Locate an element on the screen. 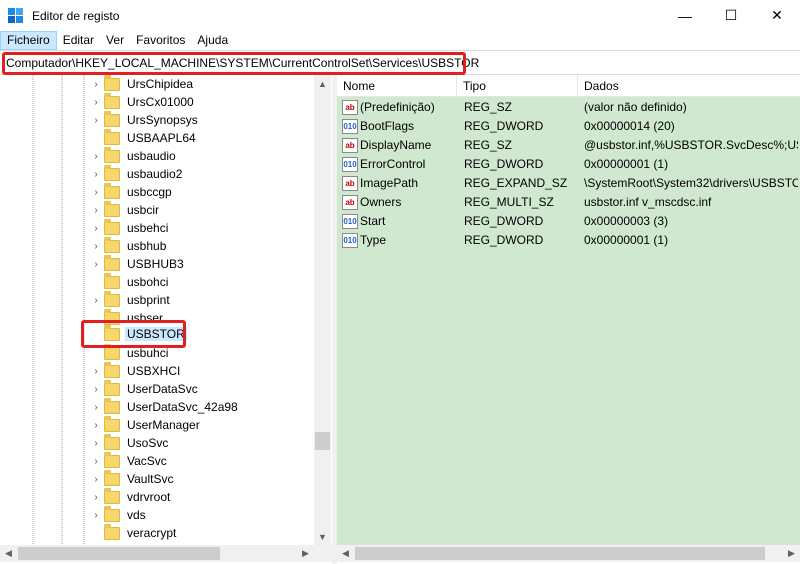 Image resolution: width=800 pixels, height=564 pixels. tree-item: veracrypt is located at coordinates (134, 532).